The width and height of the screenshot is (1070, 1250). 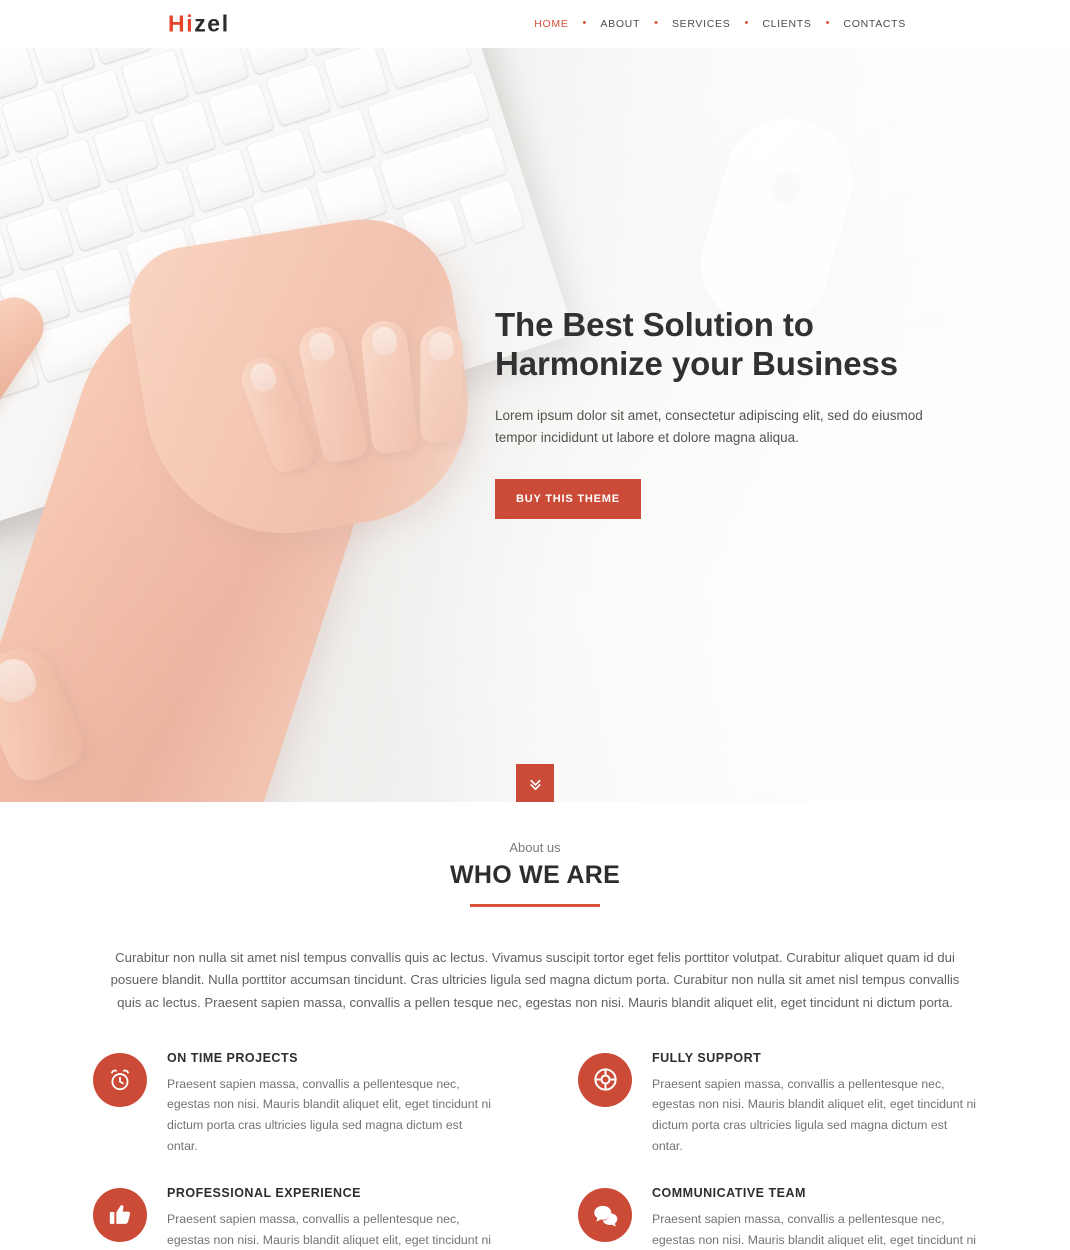 I want to click on nav-item-contacts: CONTACTS, so click(x=874, y=24).